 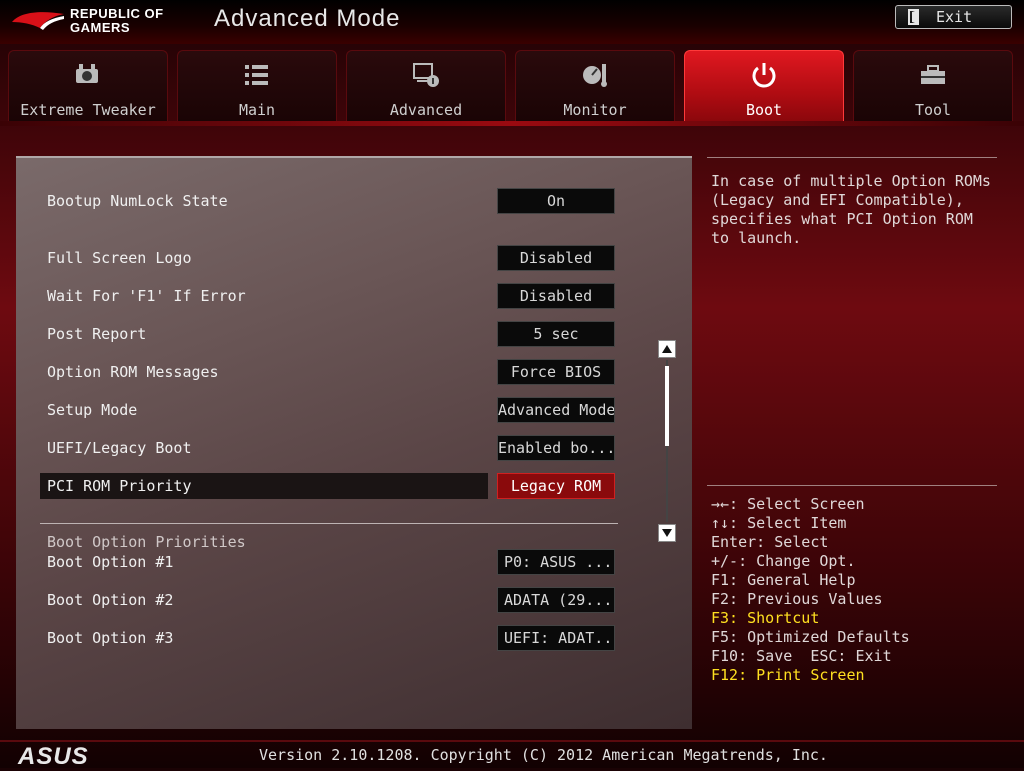 What do you see at coordinates (256, 75) in the screenshot?
I see `list-icon` at bounding box center [256, 75].